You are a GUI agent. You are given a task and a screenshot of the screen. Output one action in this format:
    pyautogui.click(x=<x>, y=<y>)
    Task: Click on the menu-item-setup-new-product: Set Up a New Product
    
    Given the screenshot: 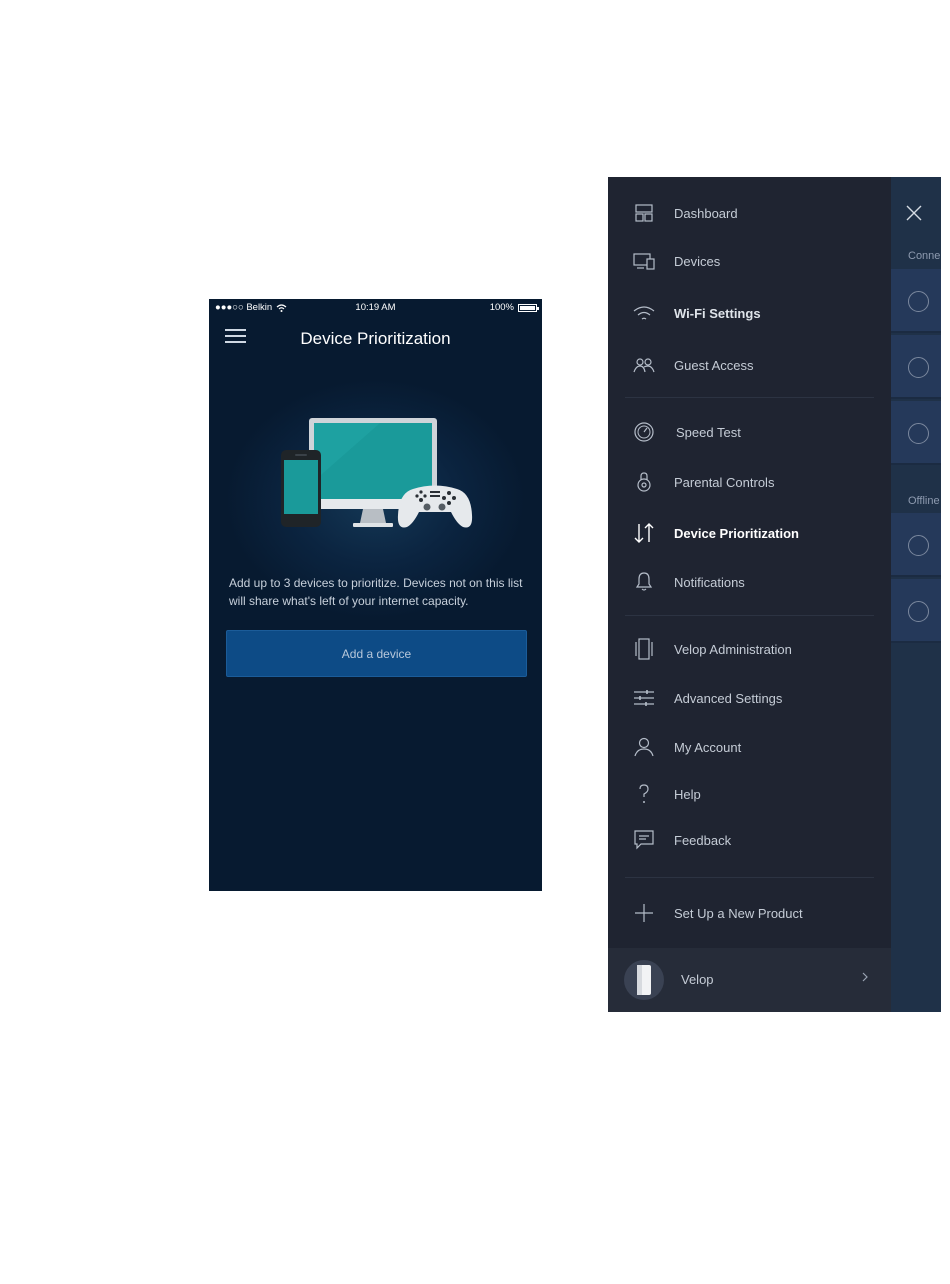 What is the action you would take?
    pyautogui.click(x=749, y=913)
    